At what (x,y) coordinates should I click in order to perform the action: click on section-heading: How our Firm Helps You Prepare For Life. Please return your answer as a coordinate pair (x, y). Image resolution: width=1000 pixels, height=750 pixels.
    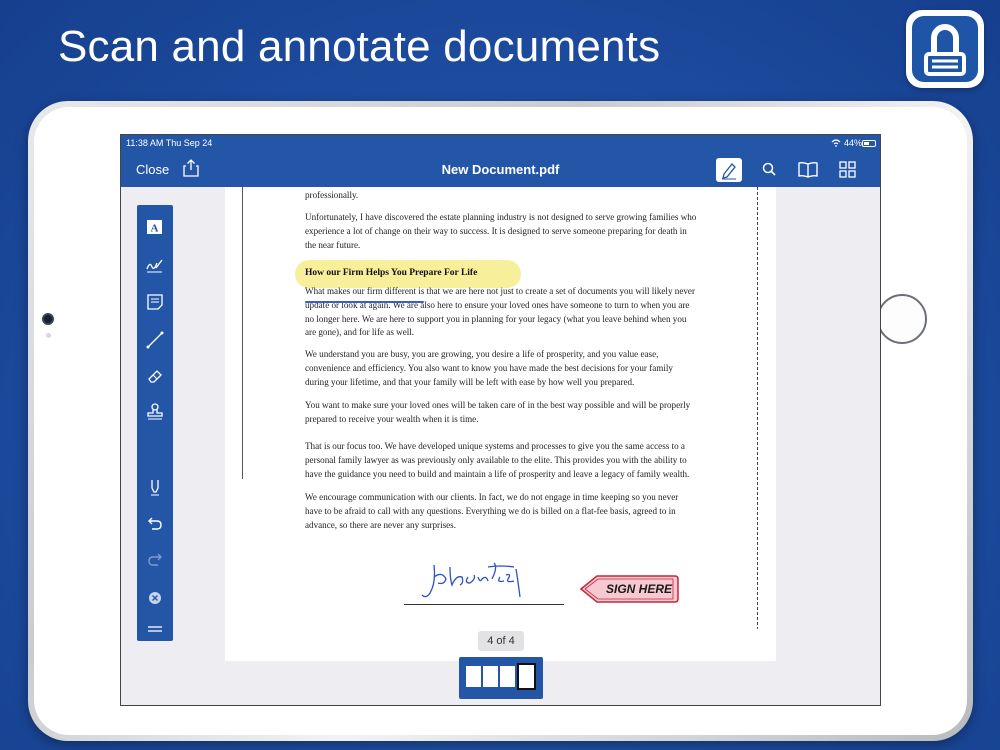
    Looking at the image, I should click on (391, 273).